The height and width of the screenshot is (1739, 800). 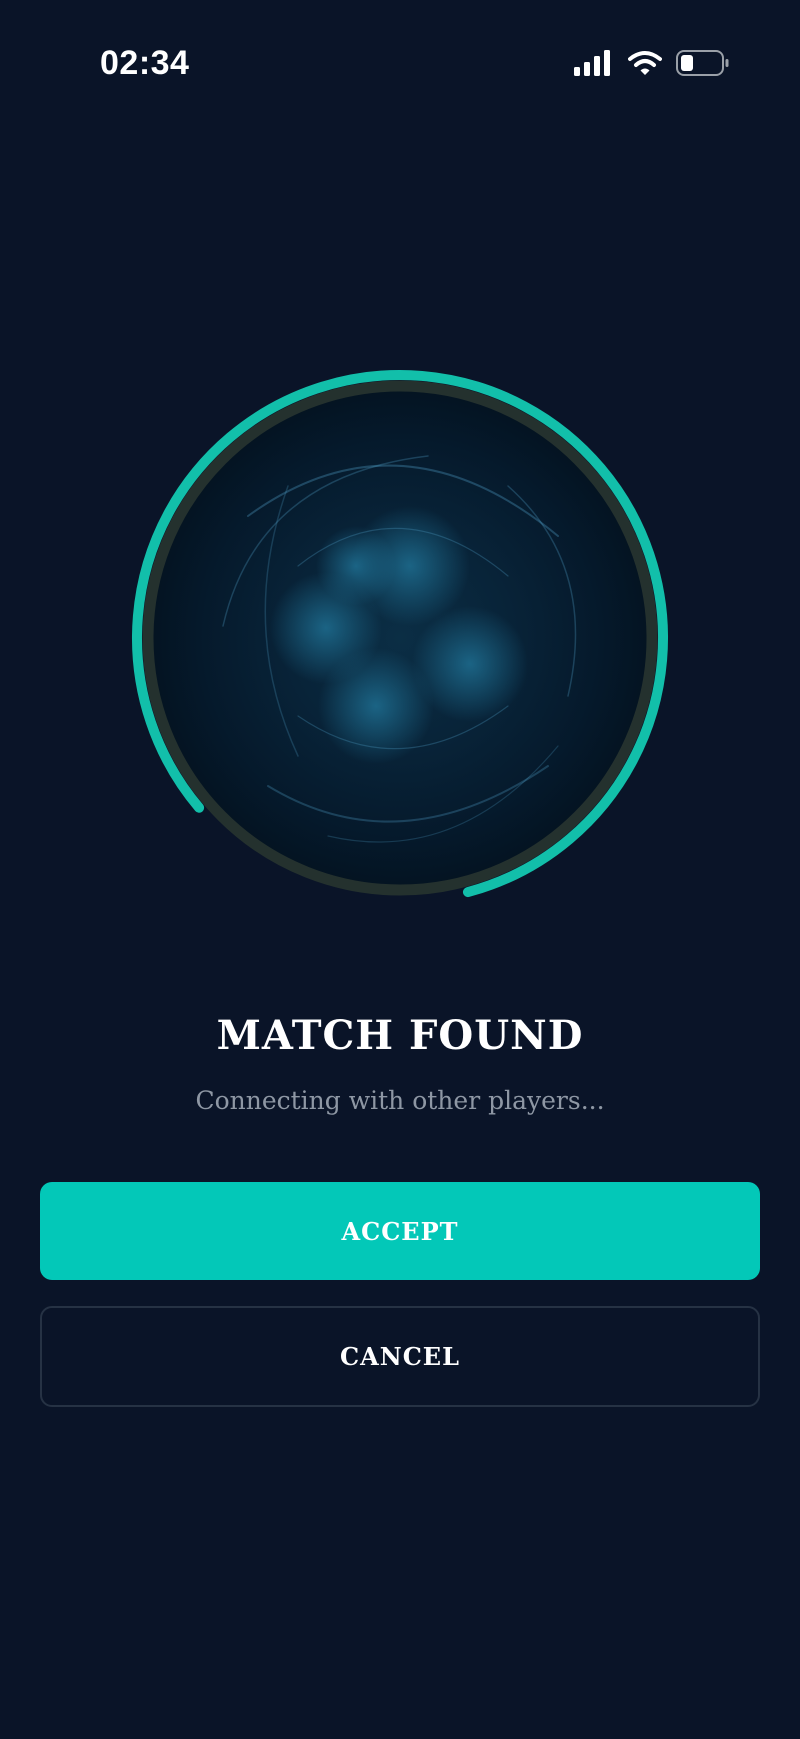 What do you see at coordinates (145, 63) in the screenshot?
I see `status-time: 02:34` at bounding box center [145, 63].